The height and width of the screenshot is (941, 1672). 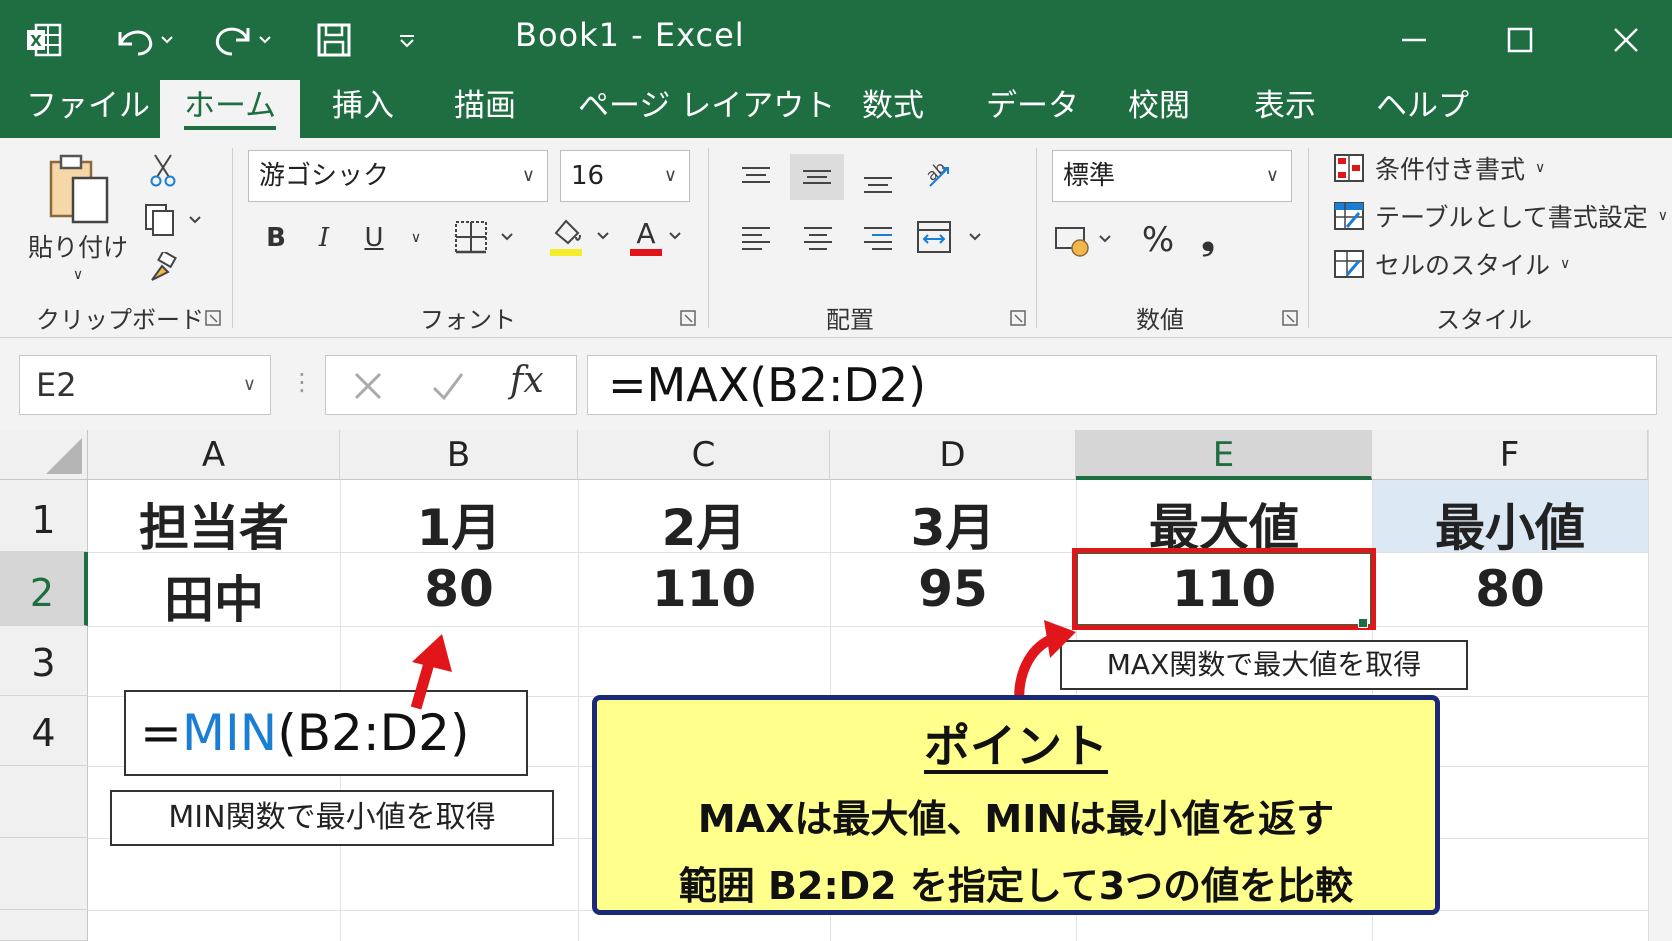 I want to click on underline-chevron-icon: ∨, so click(x=416, y=238).